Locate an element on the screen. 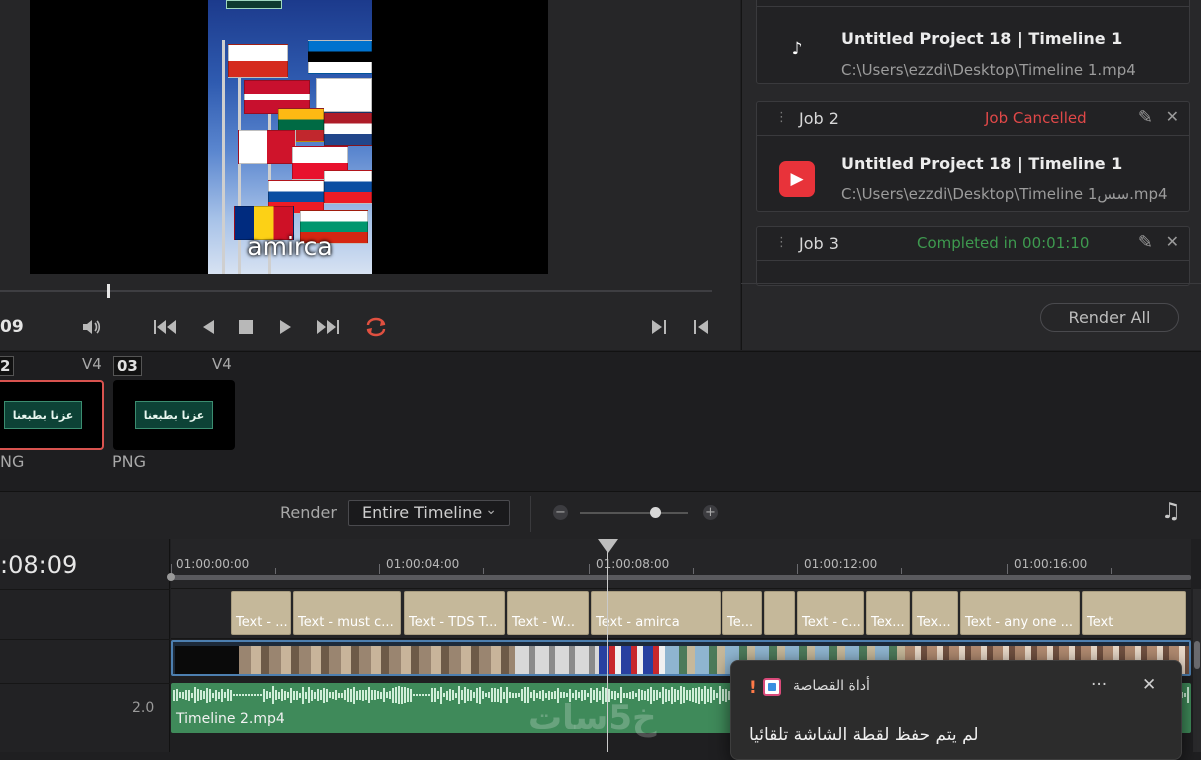 The height and width of the screenshot is (760, 1201). vertical-scrollbar-thumb is located at coordinates (1197, 655).